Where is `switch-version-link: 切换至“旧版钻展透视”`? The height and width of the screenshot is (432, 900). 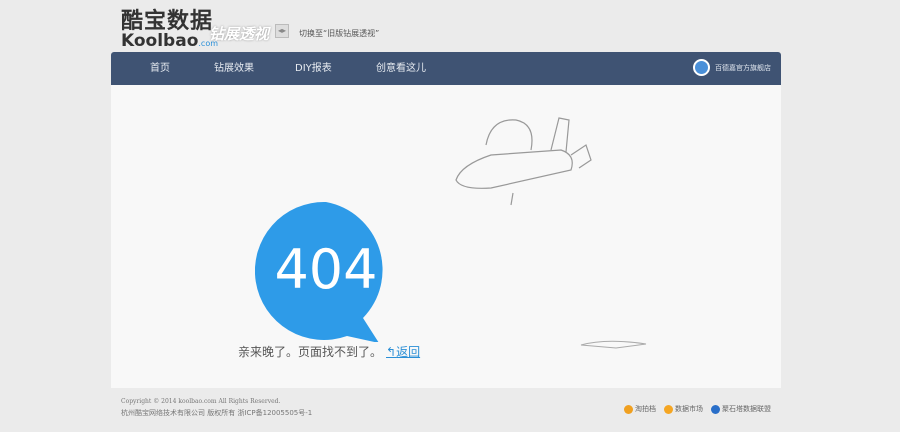
switch-version-link: 切换至“旧版钻展透视” is located at coordinates (339, 33).